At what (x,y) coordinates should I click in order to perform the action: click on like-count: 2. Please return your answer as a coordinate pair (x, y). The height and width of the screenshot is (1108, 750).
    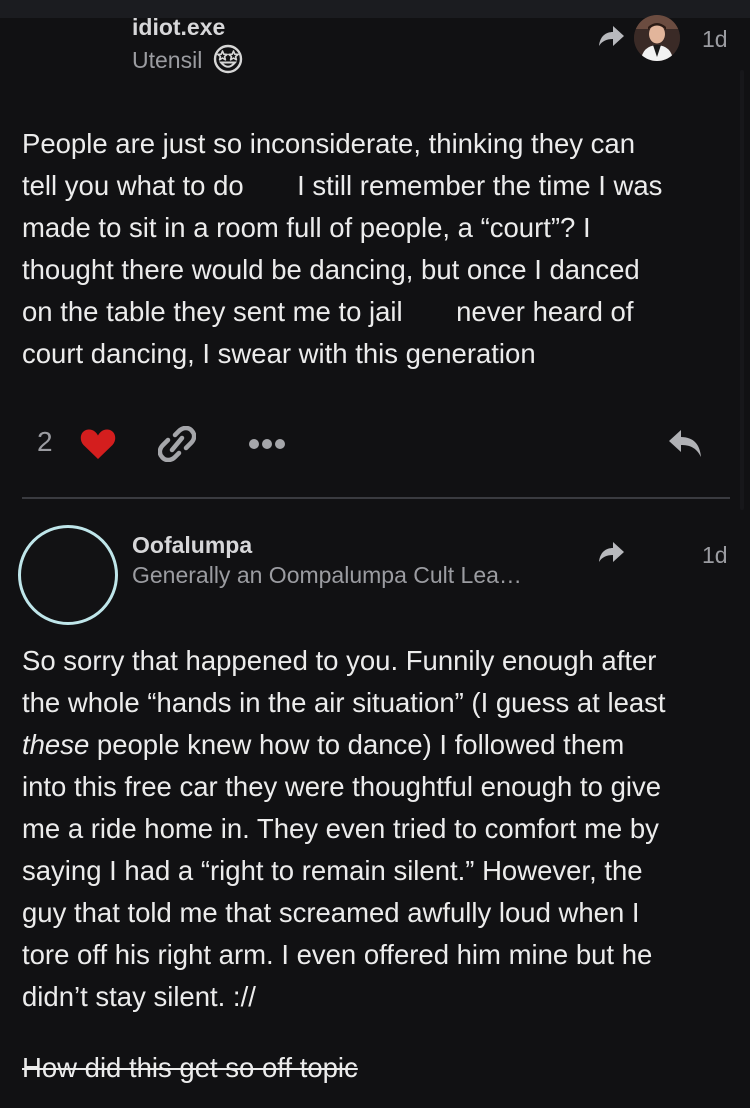
    Looking at the image, I should click on (45, 442).